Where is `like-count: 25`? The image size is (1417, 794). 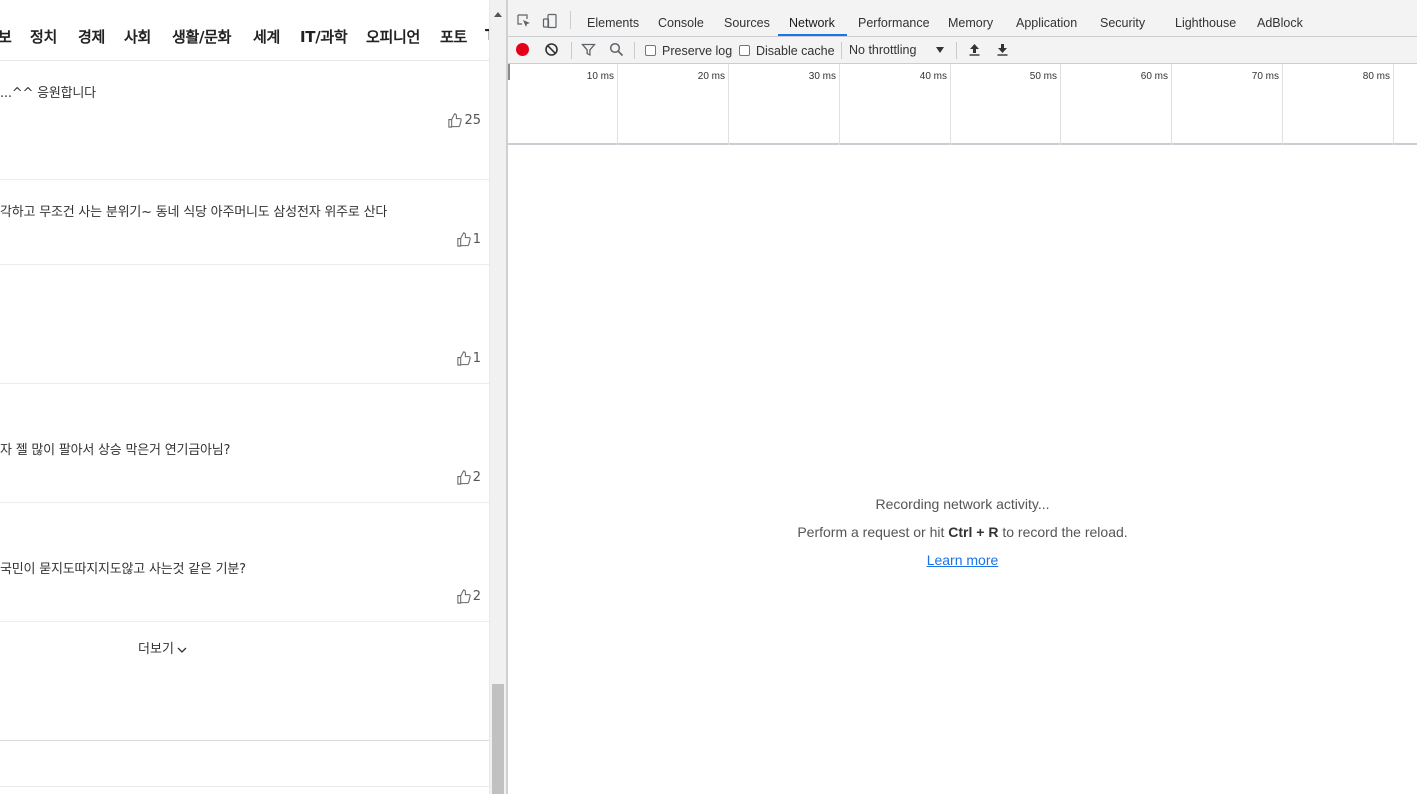
like-count: 25 is located at coordinates (472, 120).